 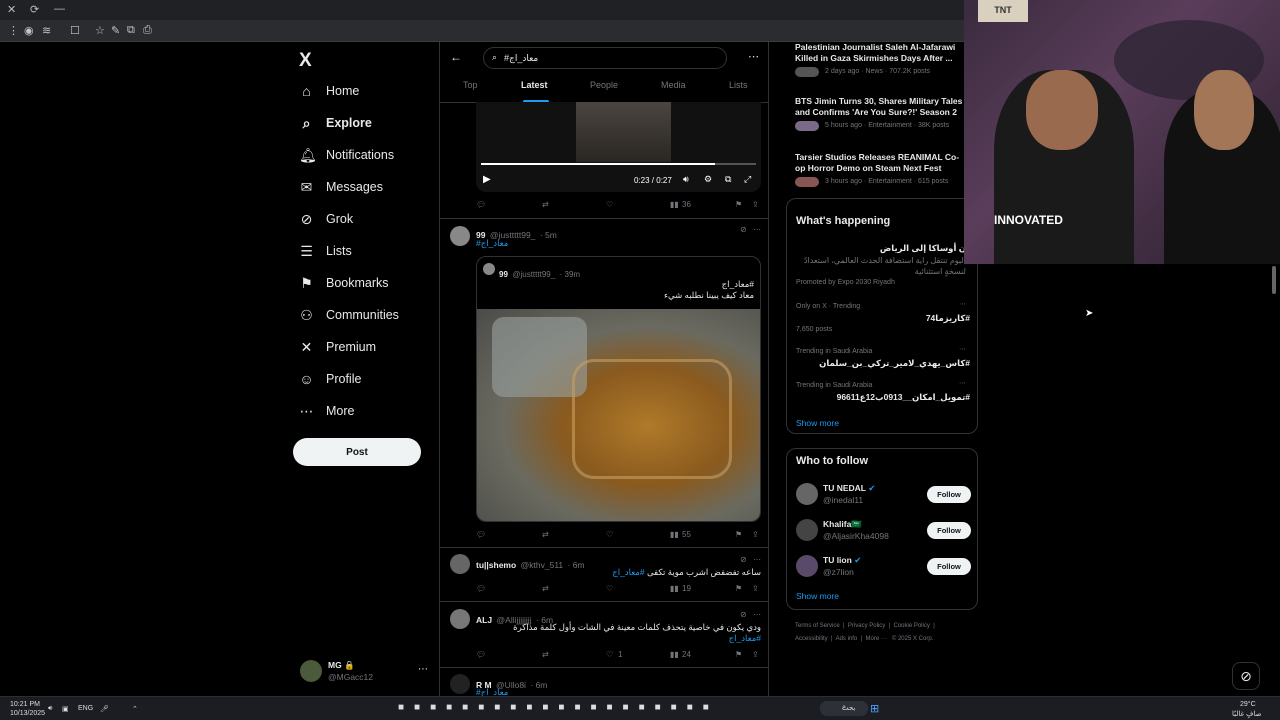 I want to click on nav-lists: ☰ Lists, so click(x=325, y=251).